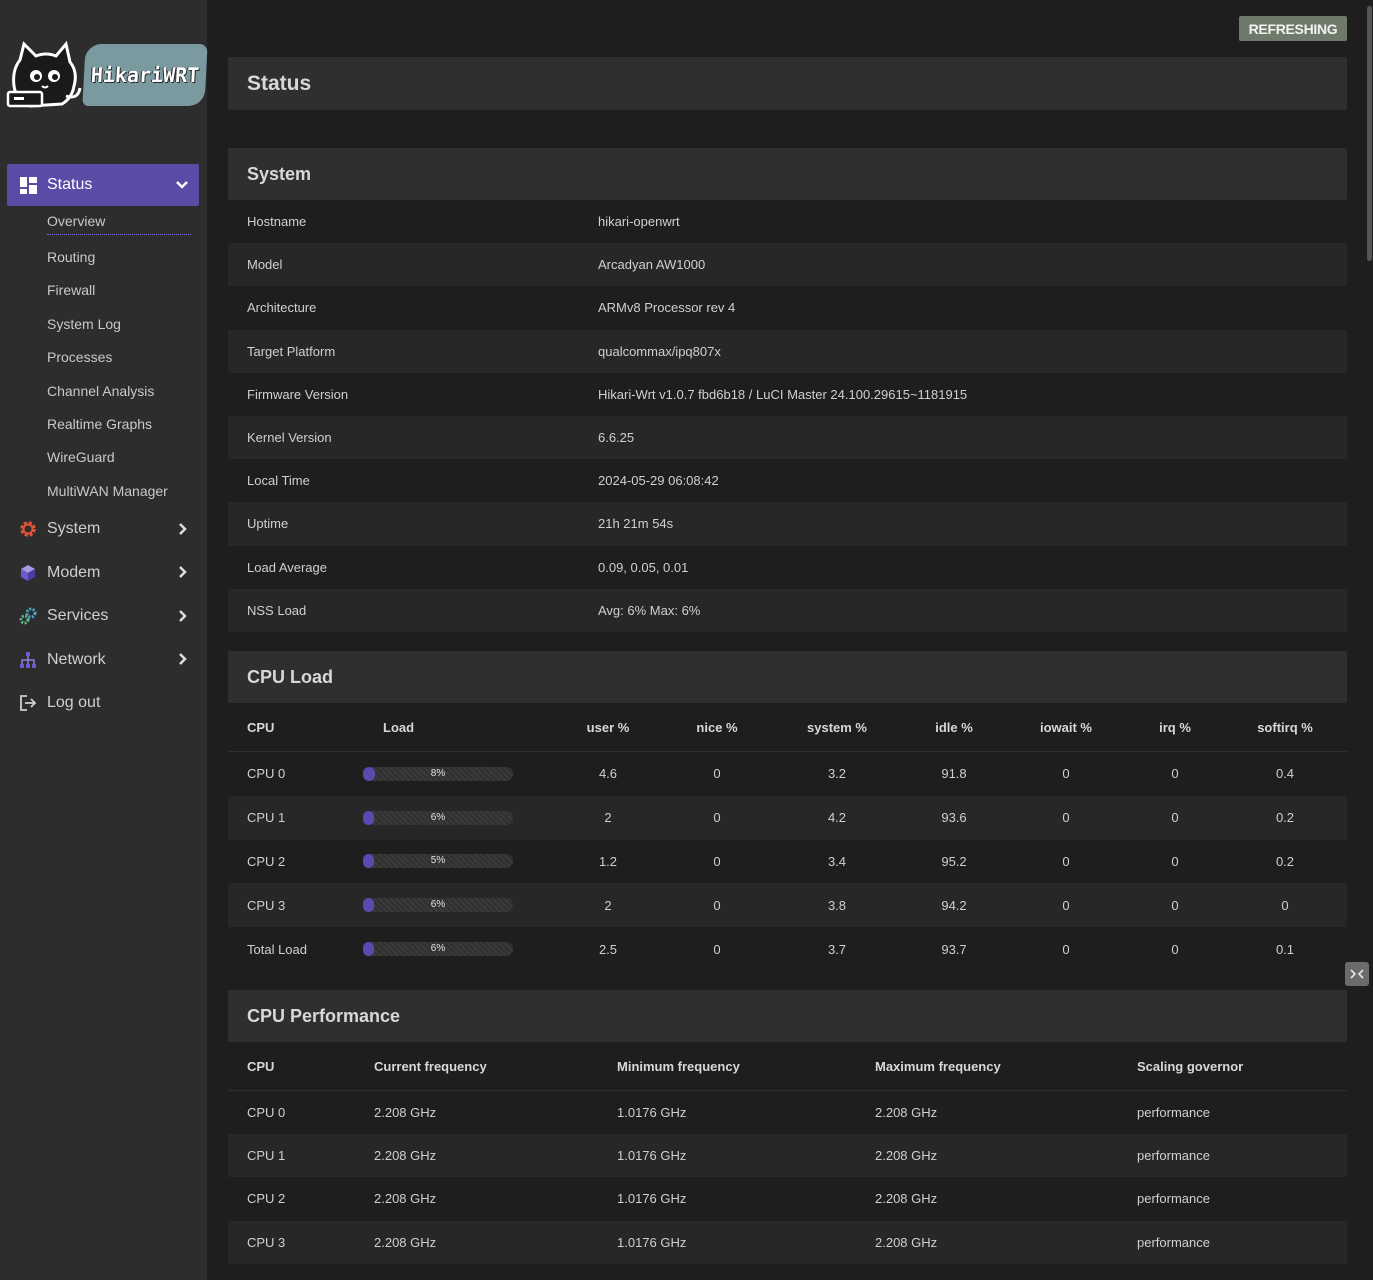 Image resolution: width=1373 pixels, height=1280 pixels. Describe the element at coordinates (643, 567) in the screenshot. I see `field-value: 0.09, 0.05, 0.01` at that location.